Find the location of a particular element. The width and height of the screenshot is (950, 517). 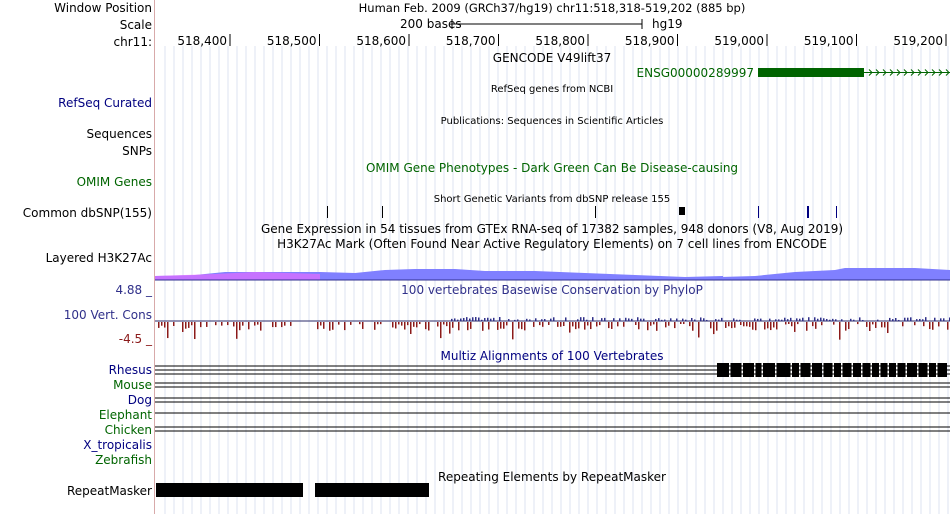

species-label-dog: Dog is located at coordinates (140, 400).